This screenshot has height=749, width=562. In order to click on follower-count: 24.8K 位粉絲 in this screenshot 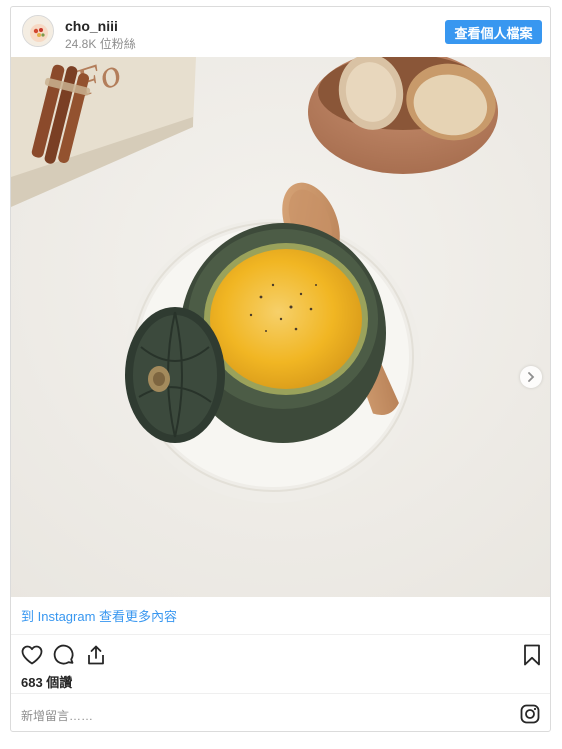, I will do `click(100, 44)`.